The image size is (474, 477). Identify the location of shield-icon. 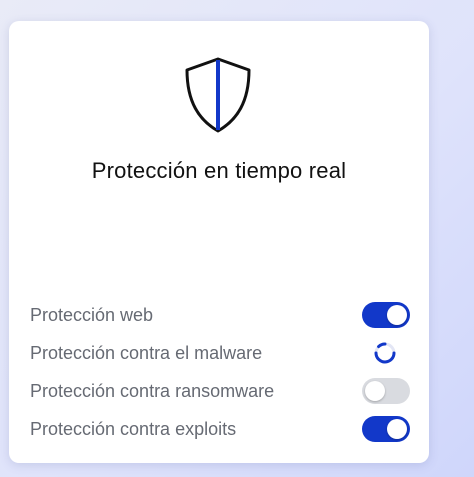
(218, 95).